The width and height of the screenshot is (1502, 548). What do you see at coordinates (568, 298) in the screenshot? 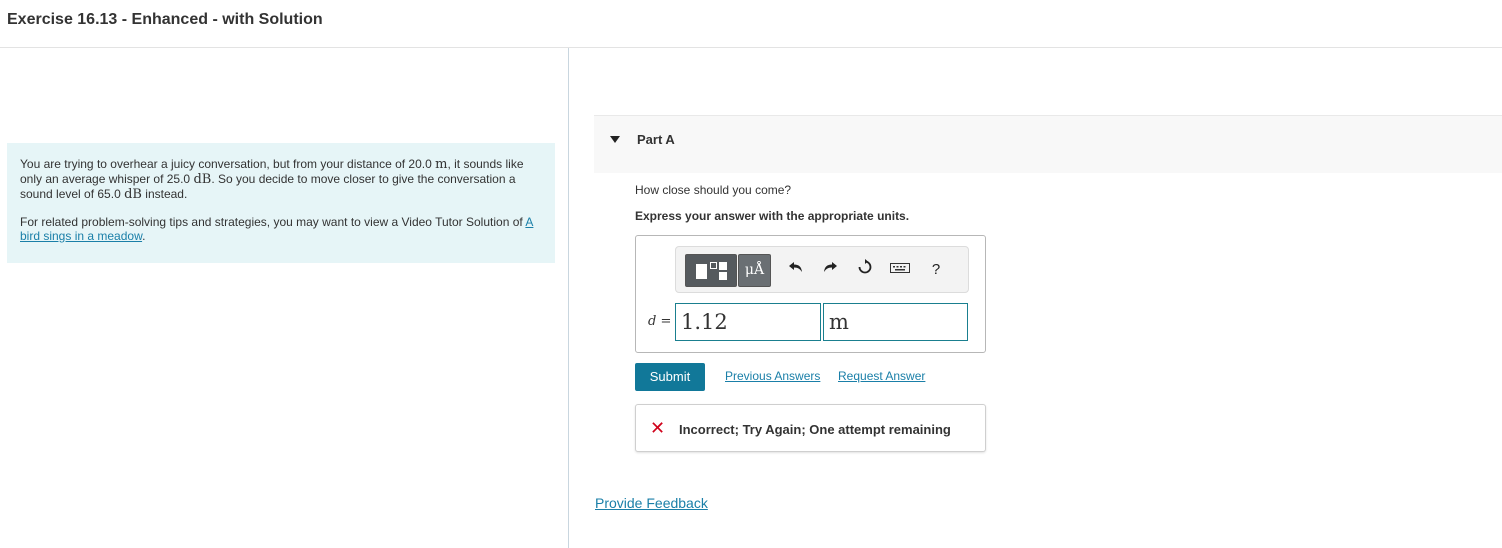
I see `column-divider` at bounding box center [568, 298].